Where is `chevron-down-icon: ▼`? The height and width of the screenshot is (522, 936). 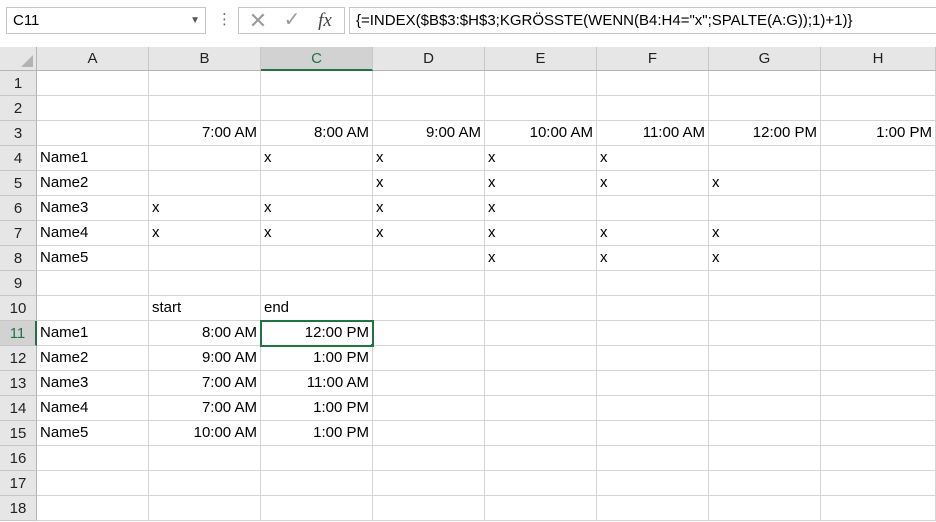
chevron-down-icon: ▼ is located at coordinates (195, 20).